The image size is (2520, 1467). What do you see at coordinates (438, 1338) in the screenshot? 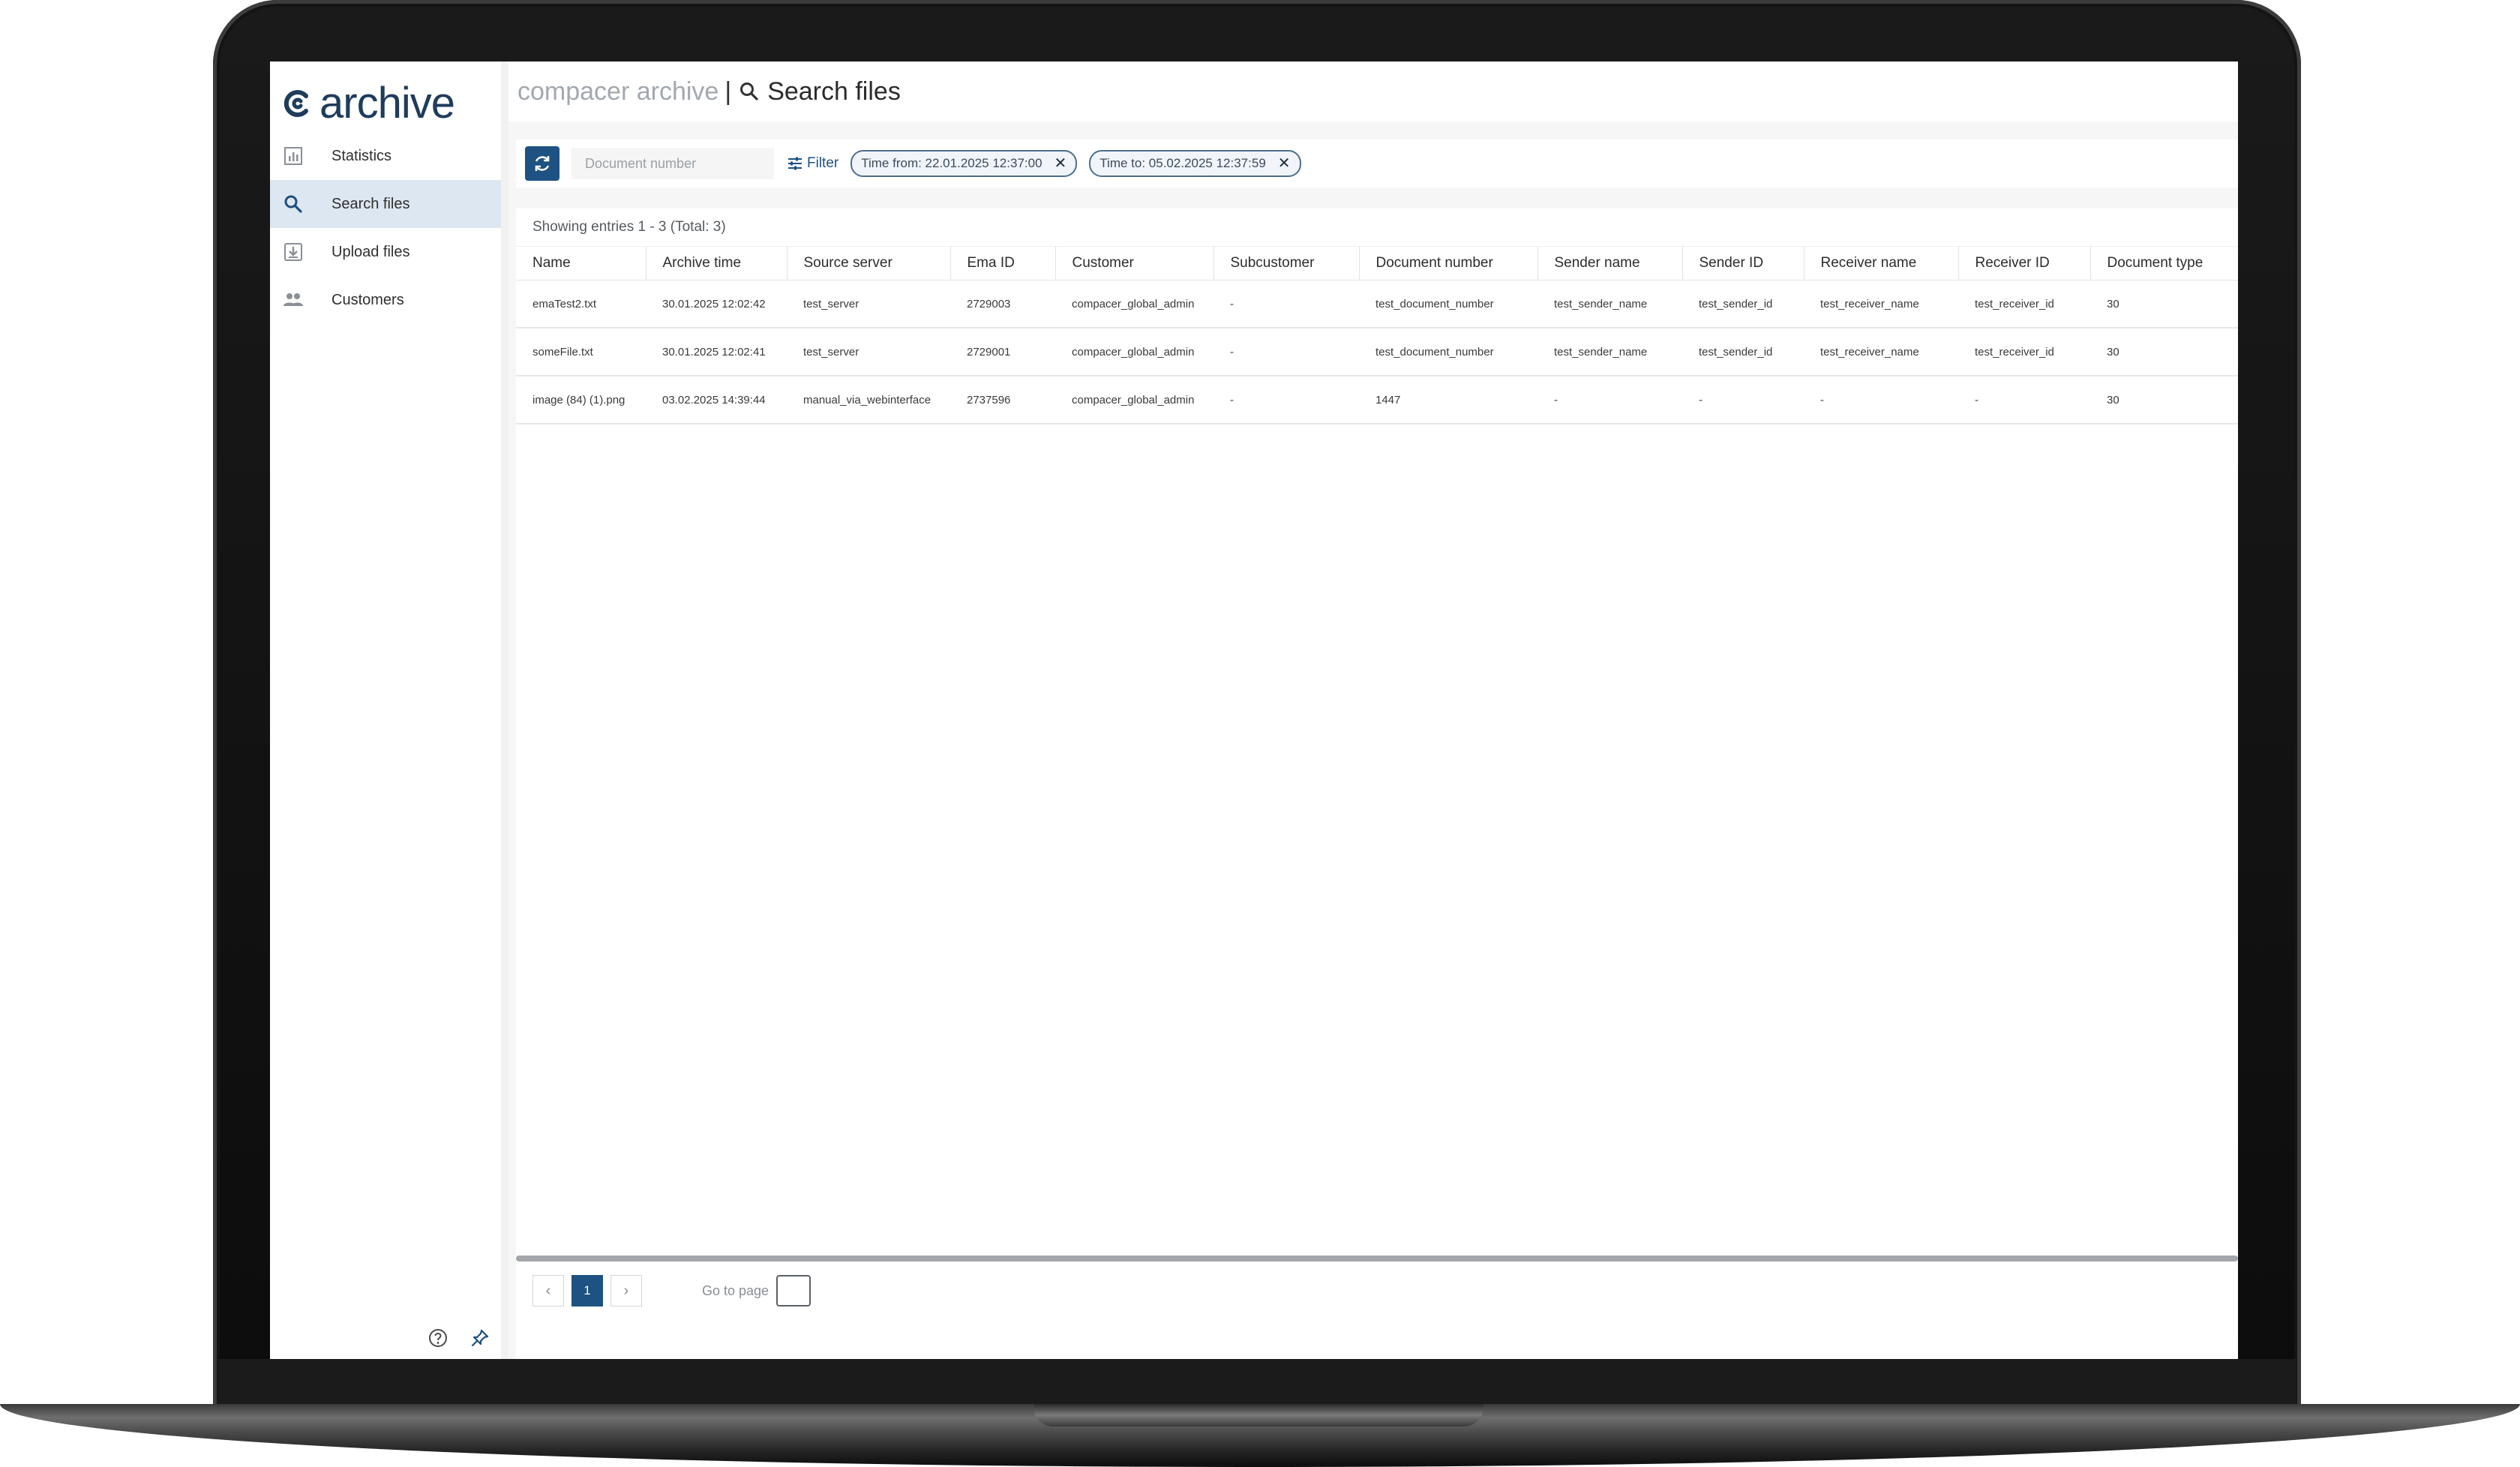
I see `help-circle-icon` at bounding box center [438, 1338].